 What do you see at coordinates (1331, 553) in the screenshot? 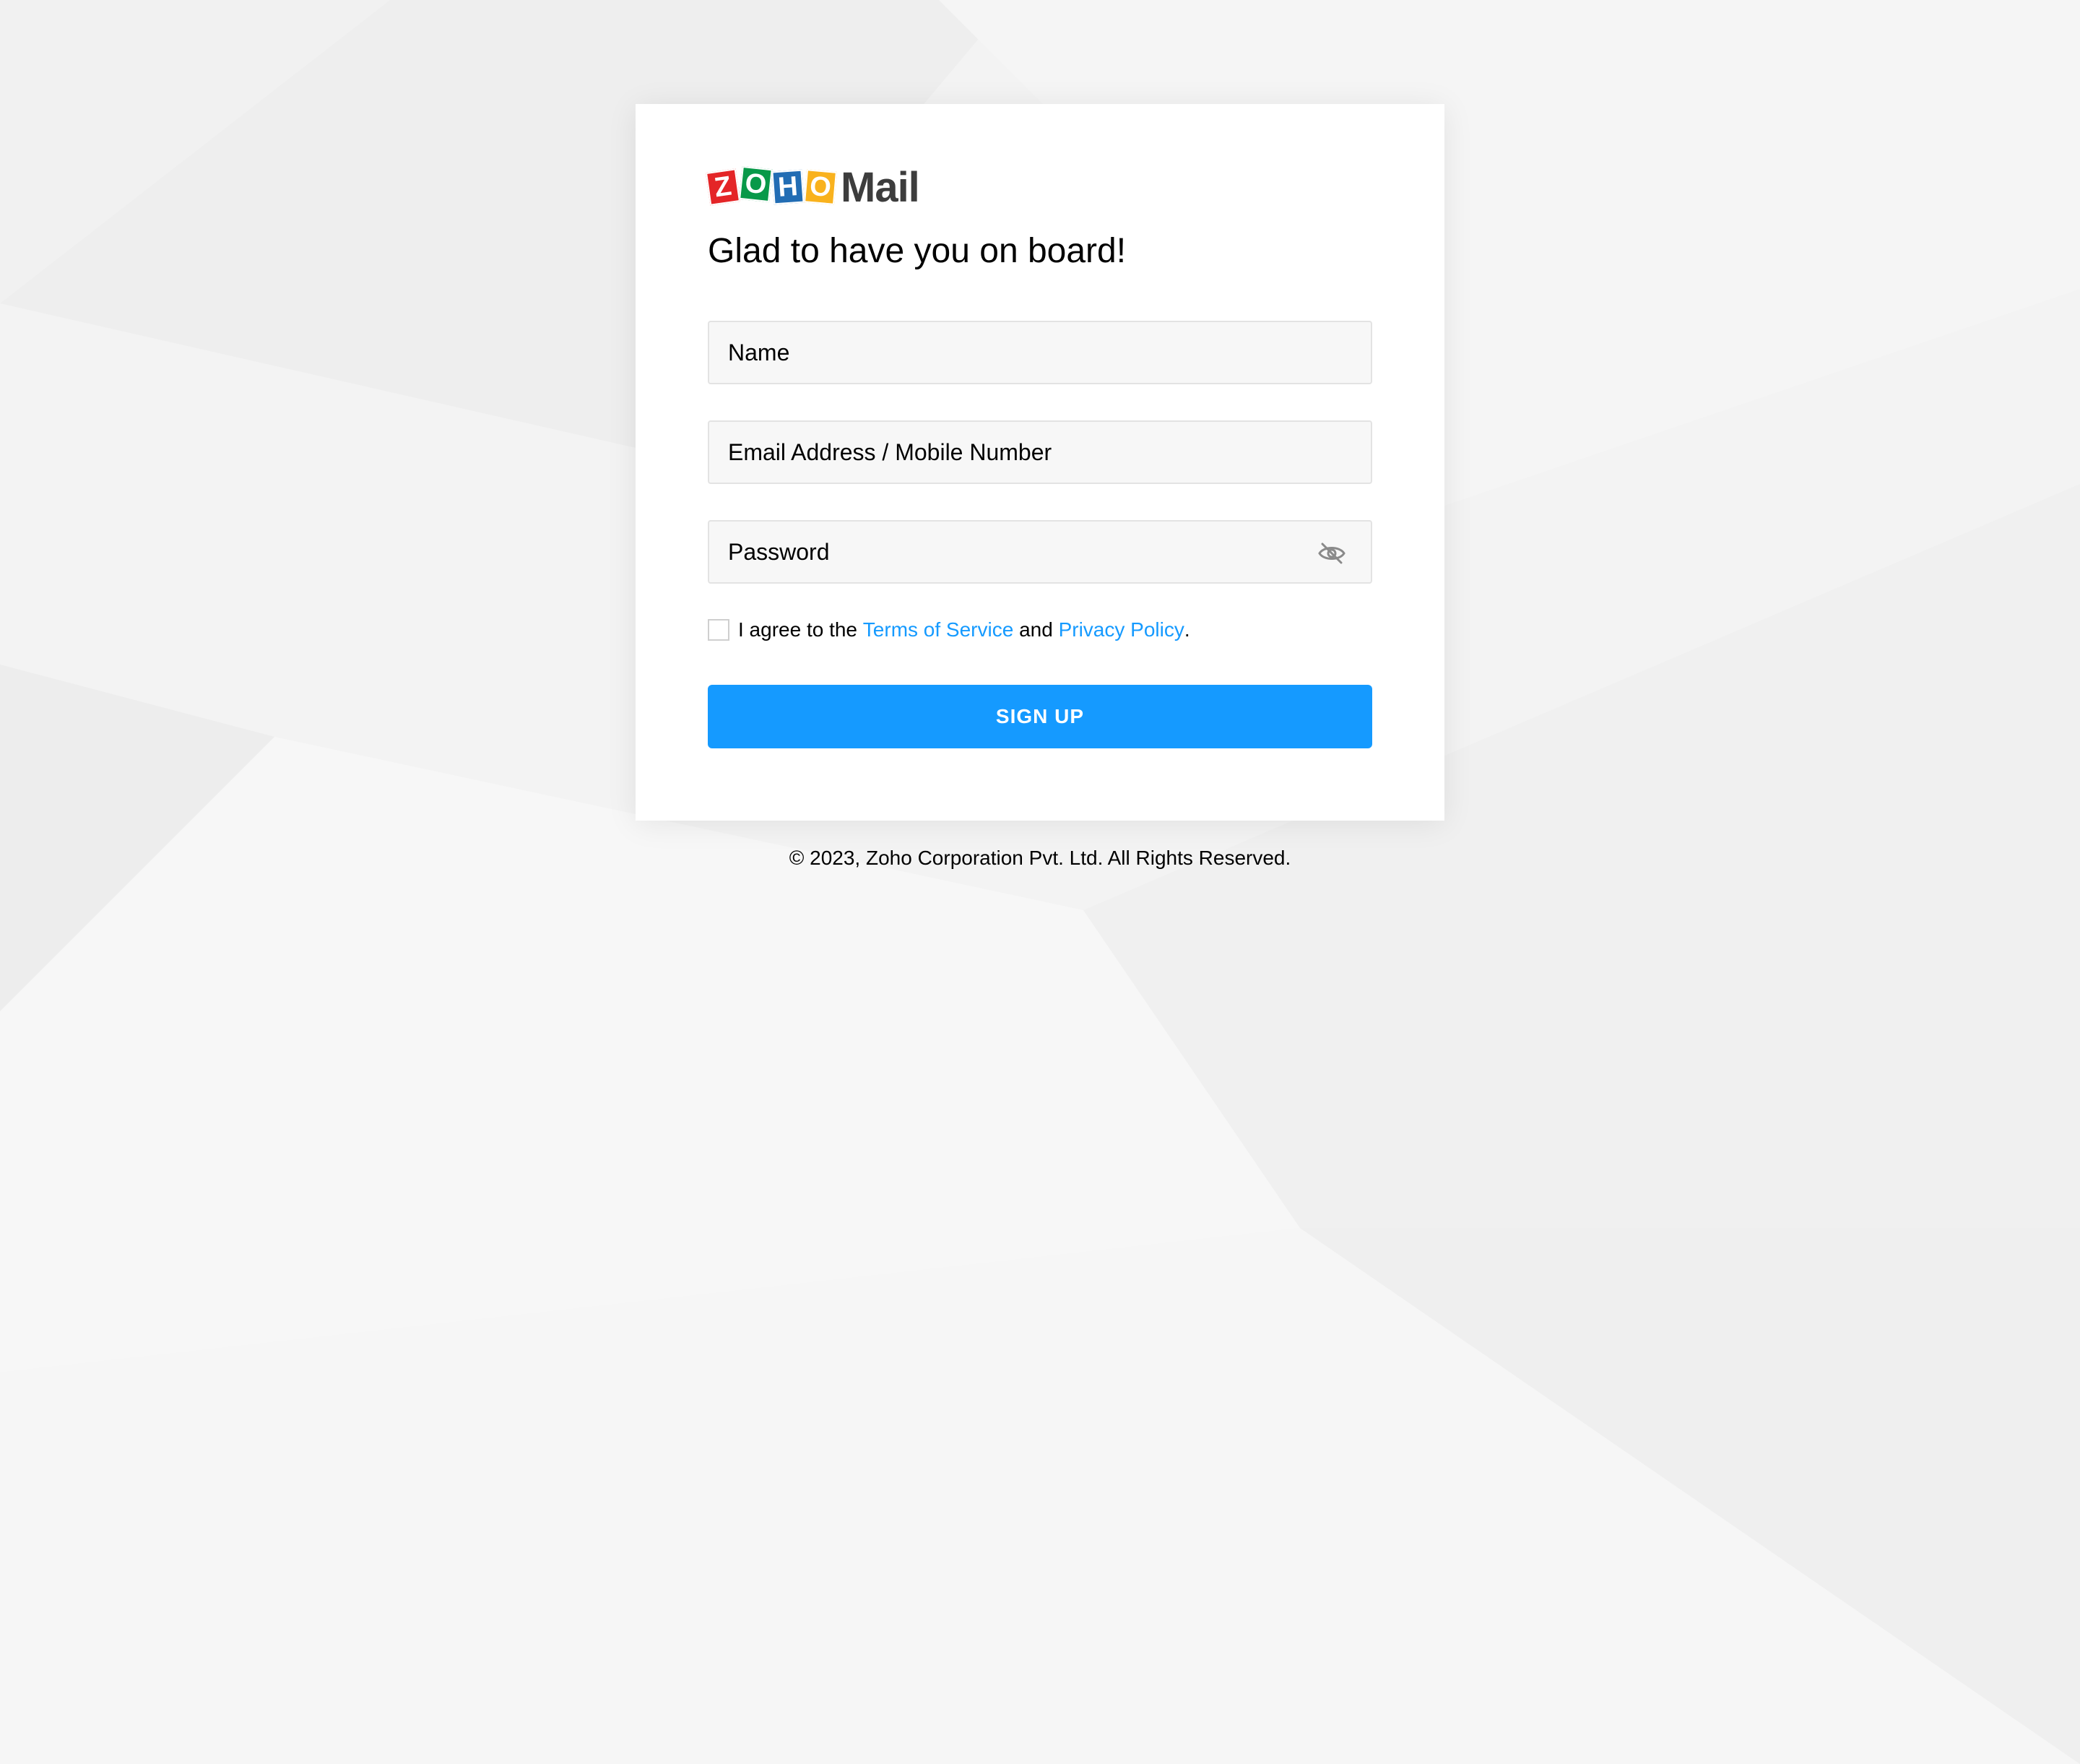
I see `eye-off-icon` at bounding box center [1331, 553].